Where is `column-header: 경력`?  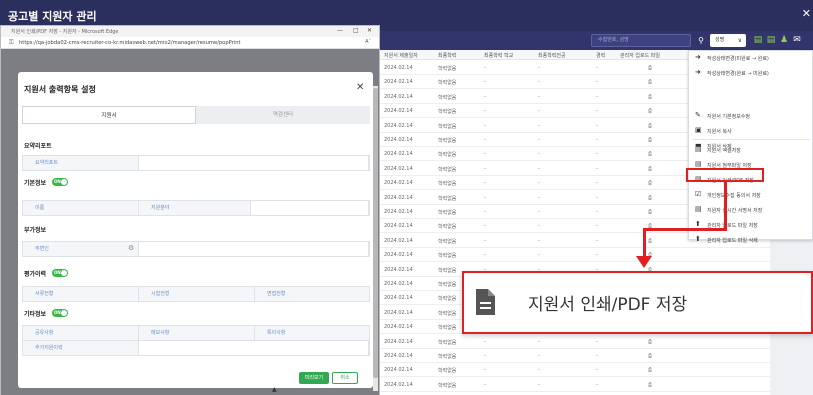
column-header: 경력 is located at coordinates (600, 55).